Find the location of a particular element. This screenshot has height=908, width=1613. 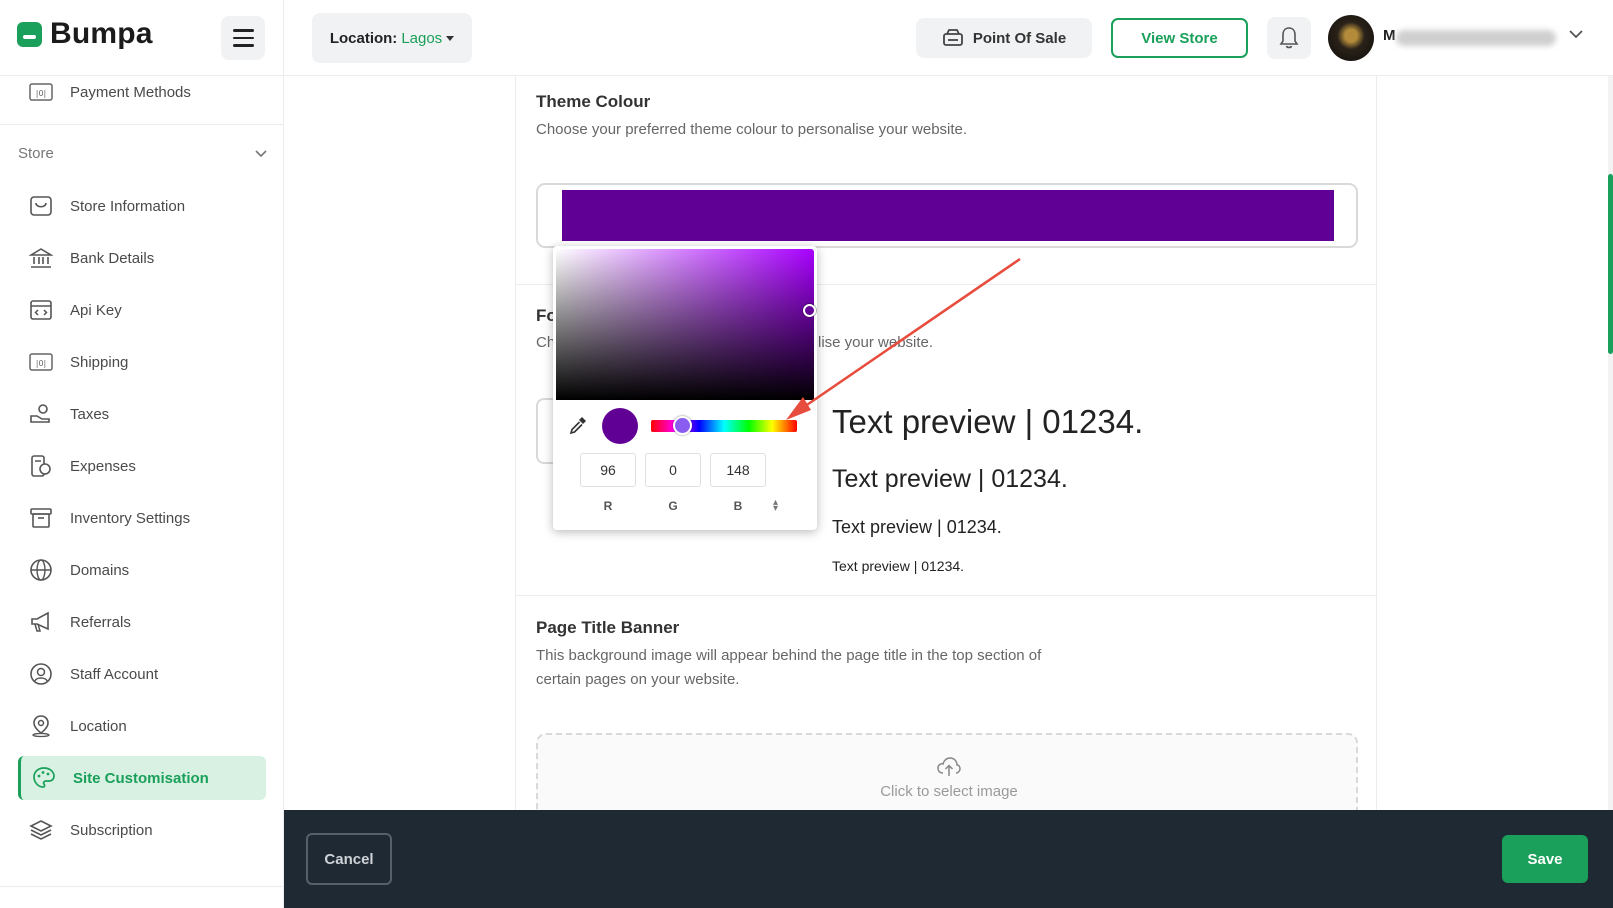

location-value: Lagos is located at coordinates (422, 38).